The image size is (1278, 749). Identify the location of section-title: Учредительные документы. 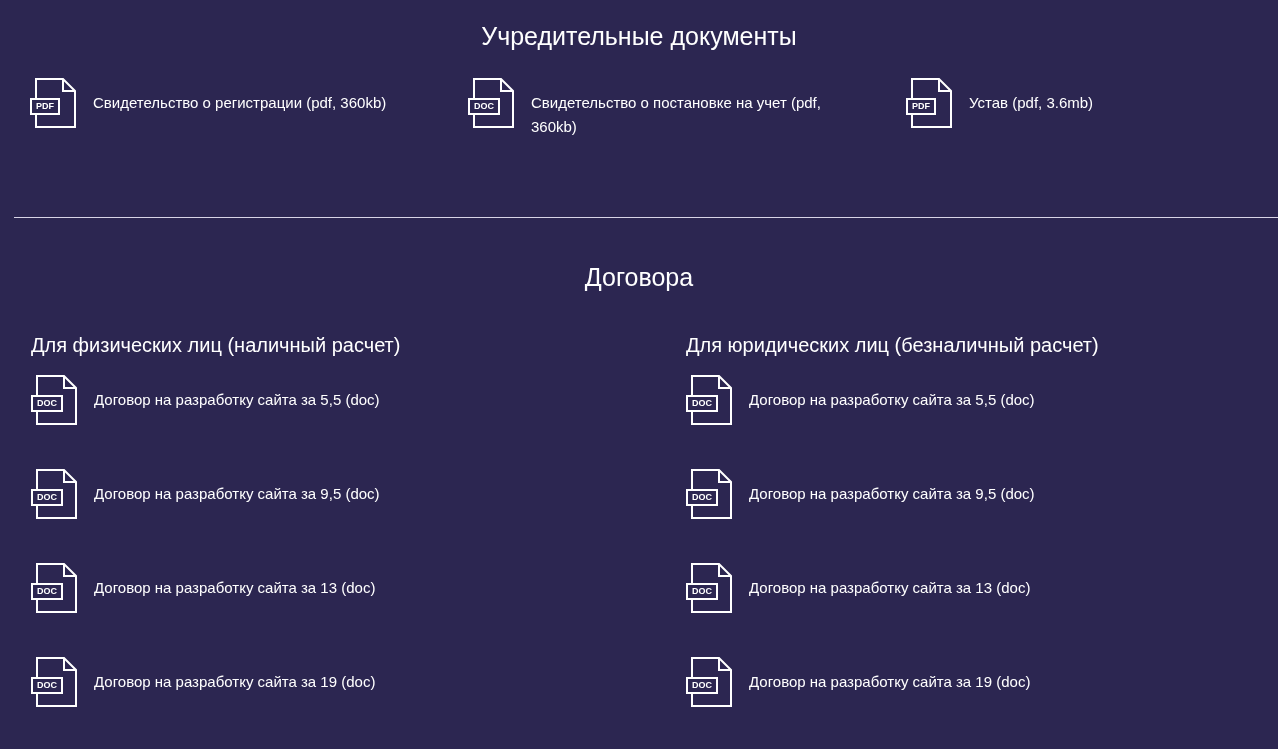
(639, 36).